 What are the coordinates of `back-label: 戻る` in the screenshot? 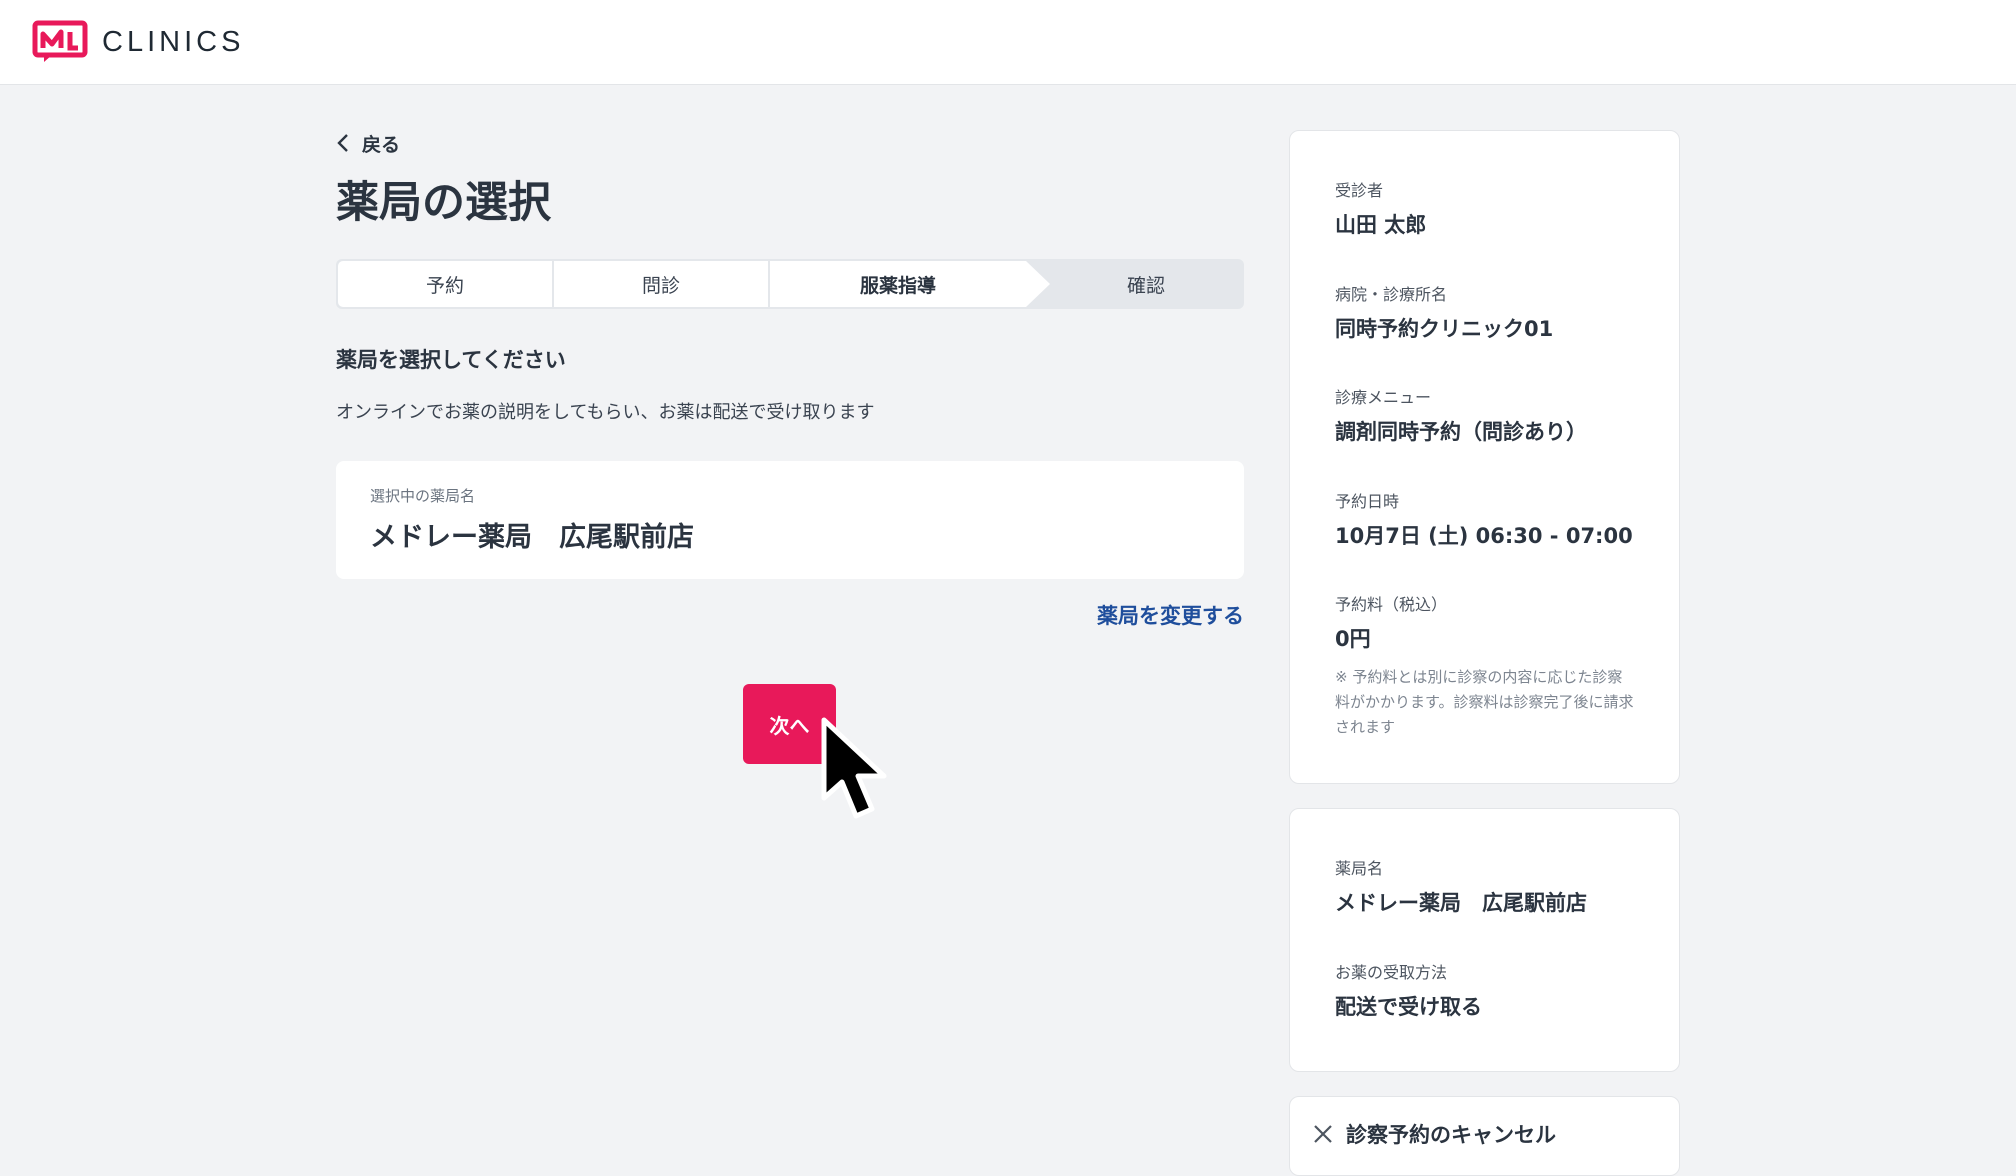 It's located at (381, 144).